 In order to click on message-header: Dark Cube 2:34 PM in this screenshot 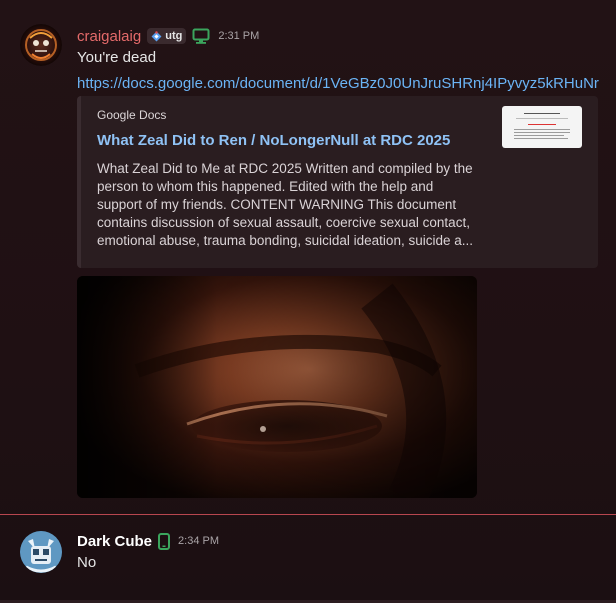, I will do `click(346, 541)`.